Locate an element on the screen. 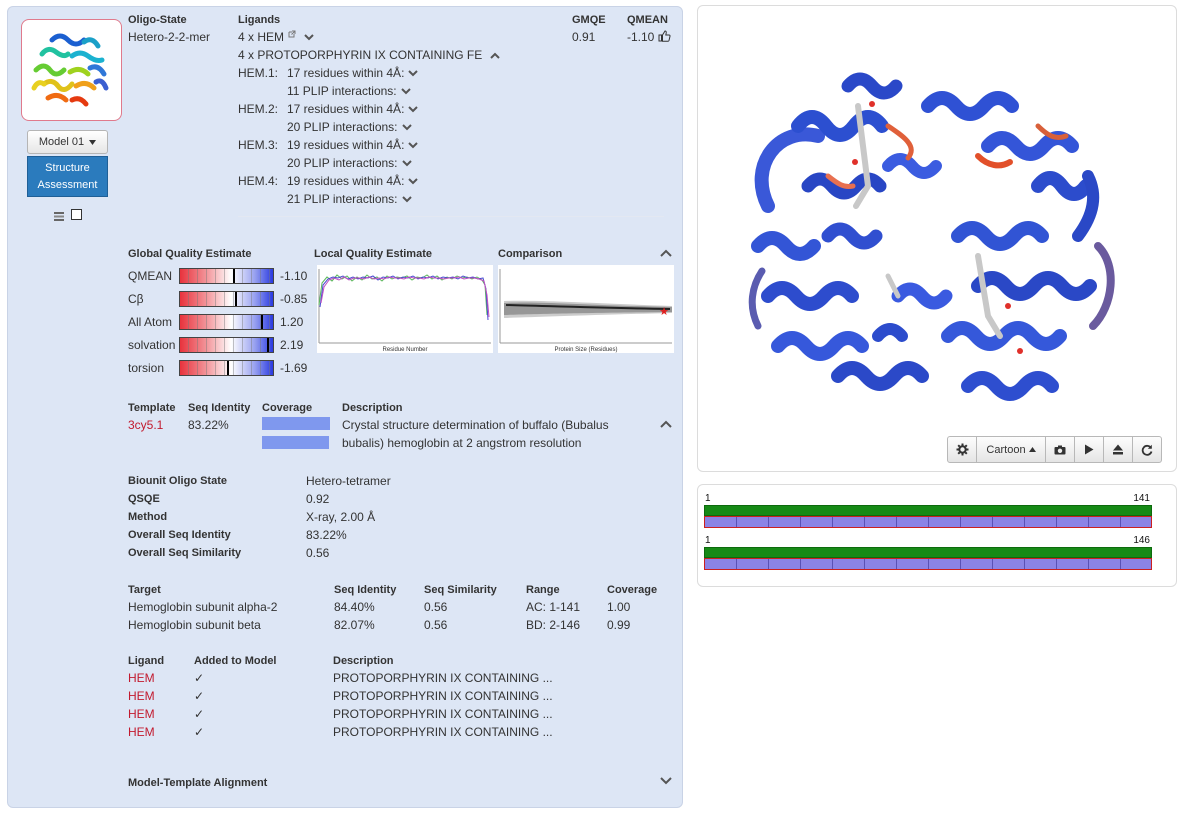  ligand-header: Ligand is located at coordinates (146, 661).